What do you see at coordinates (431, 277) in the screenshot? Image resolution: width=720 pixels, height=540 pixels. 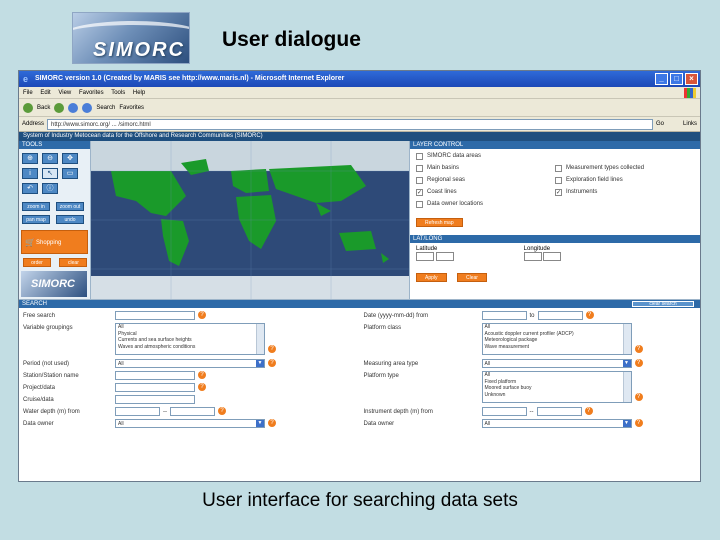 I see `lat-long-apply-button: Apply` at bounding box center [431, 277].